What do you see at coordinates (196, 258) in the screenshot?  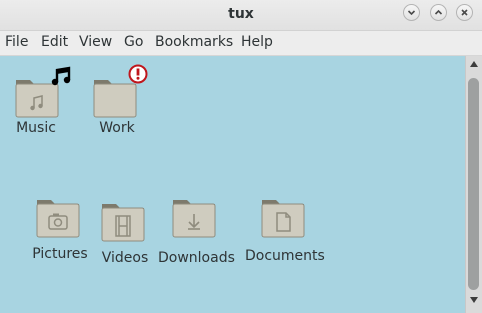 I see `folder-label: Downloads` at bounding box center [196, 258].